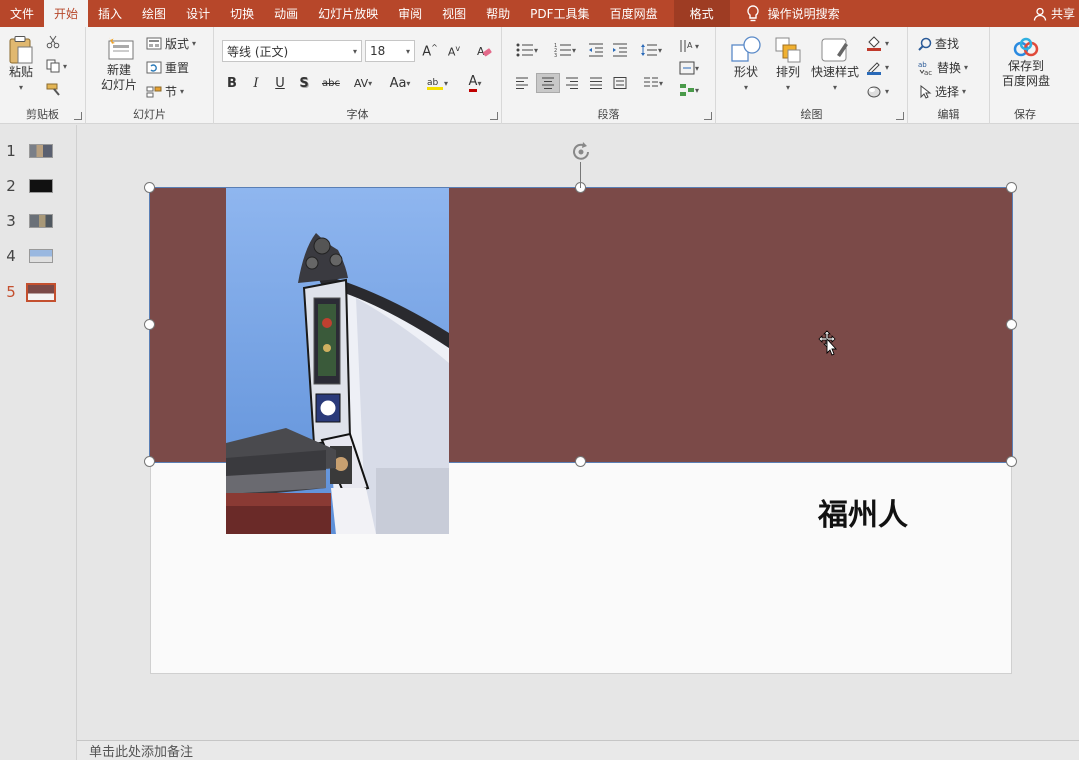  I want to click on clipboard-launcher-icon, so click(78, 116).